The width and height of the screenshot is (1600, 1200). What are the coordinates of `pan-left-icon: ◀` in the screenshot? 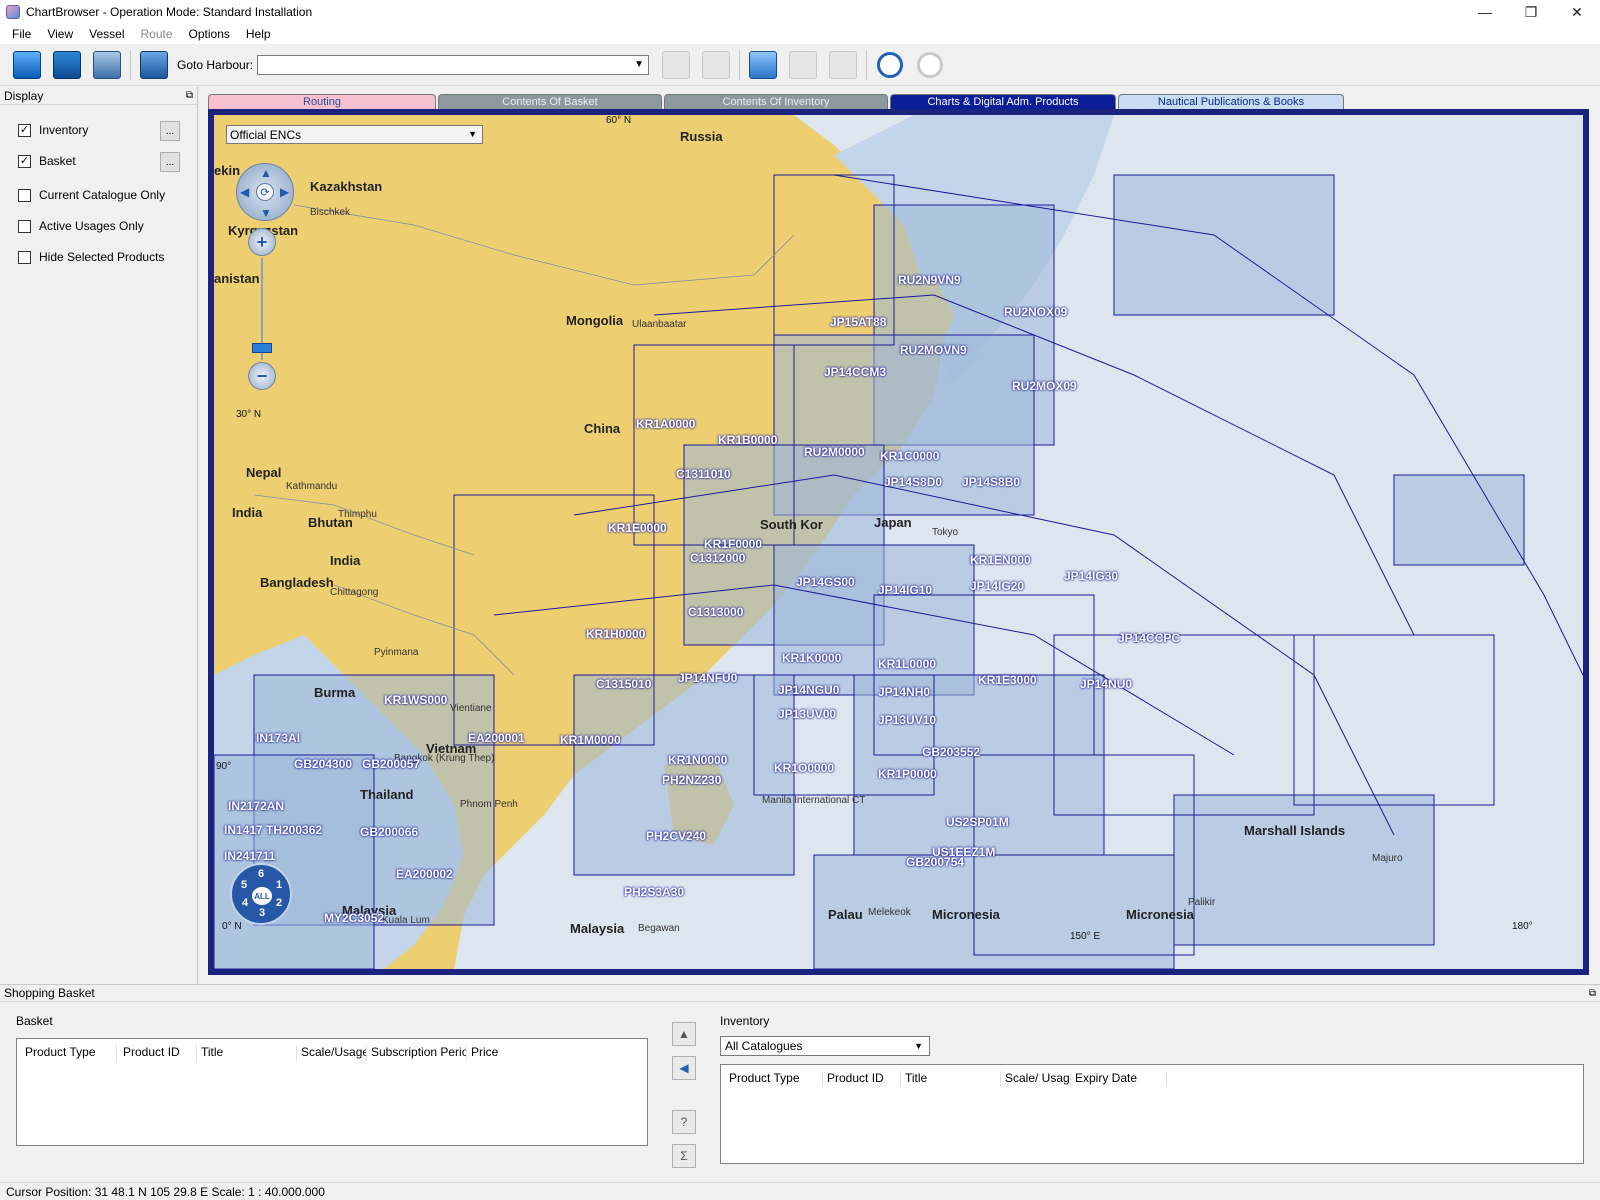 It's located at (244, 192).